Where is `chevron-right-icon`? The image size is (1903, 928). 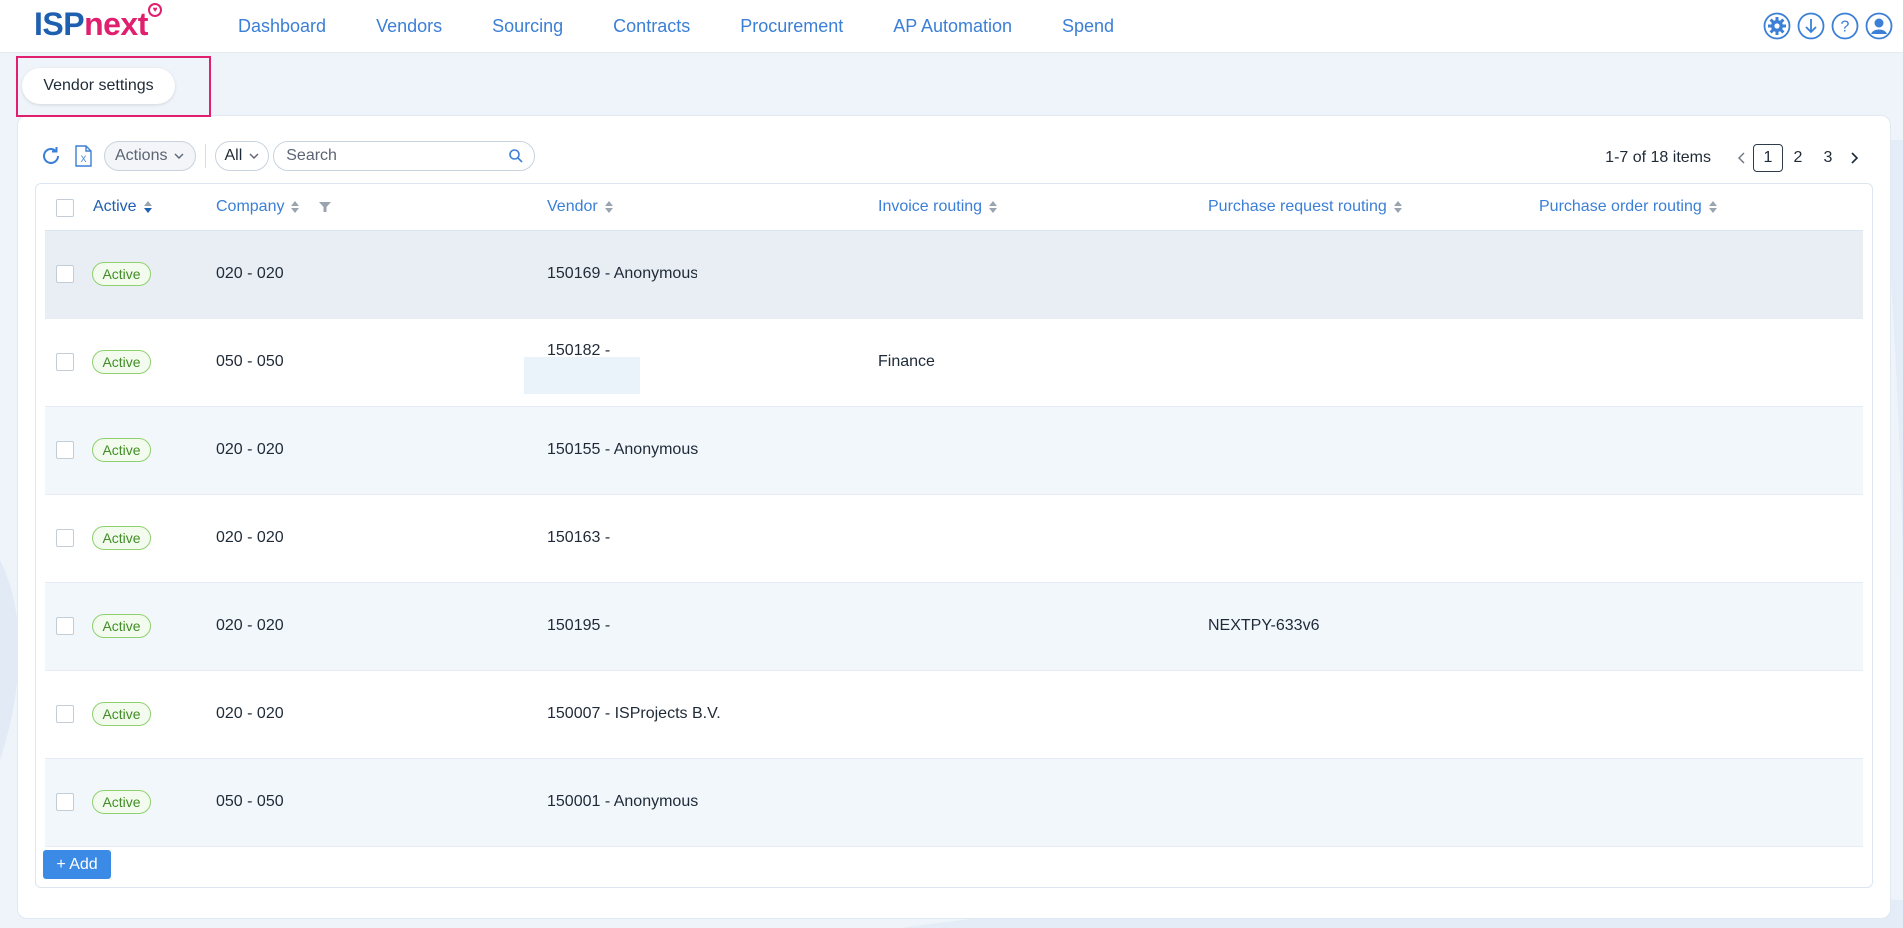
chevron-right-icon is located at coordinates (1855, 158).